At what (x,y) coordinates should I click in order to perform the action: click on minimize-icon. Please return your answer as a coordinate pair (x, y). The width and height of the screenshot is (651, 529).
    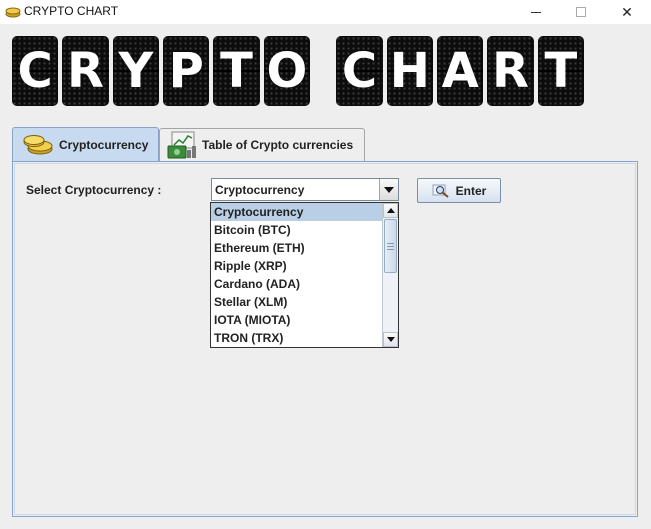
    Looking at the image, I should click on (536, 12).